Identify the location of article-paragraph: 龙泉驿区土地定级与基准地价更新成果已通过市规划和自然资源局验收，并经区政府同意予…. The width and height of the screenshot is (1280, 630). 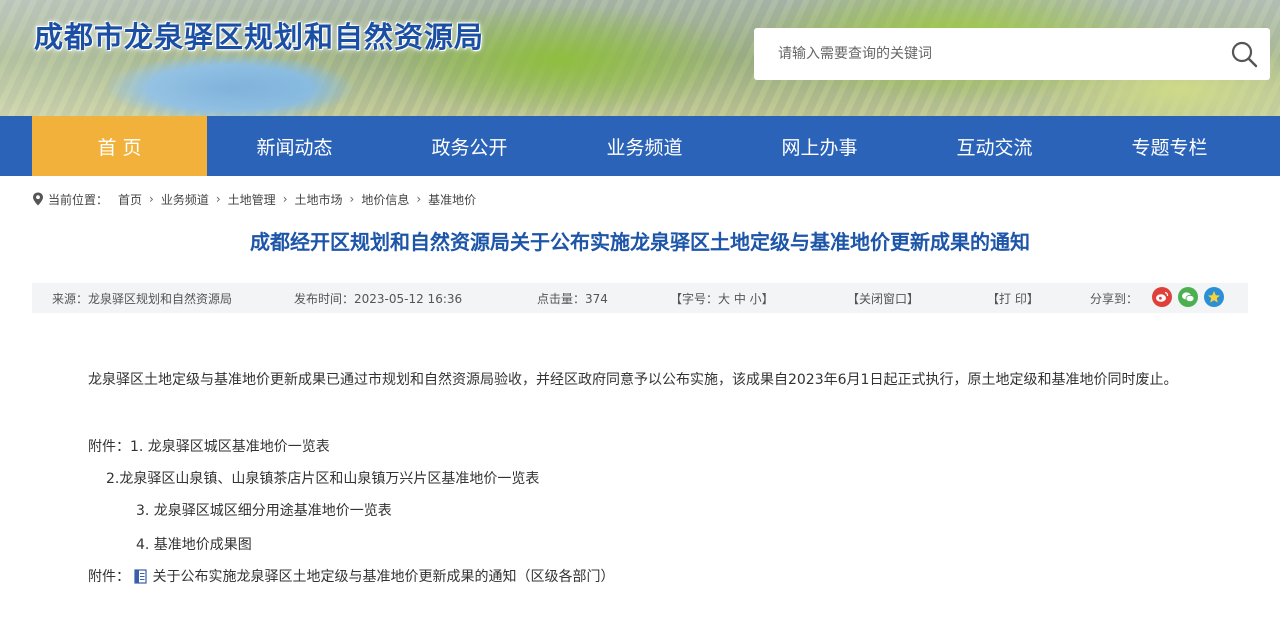
(633, 380).